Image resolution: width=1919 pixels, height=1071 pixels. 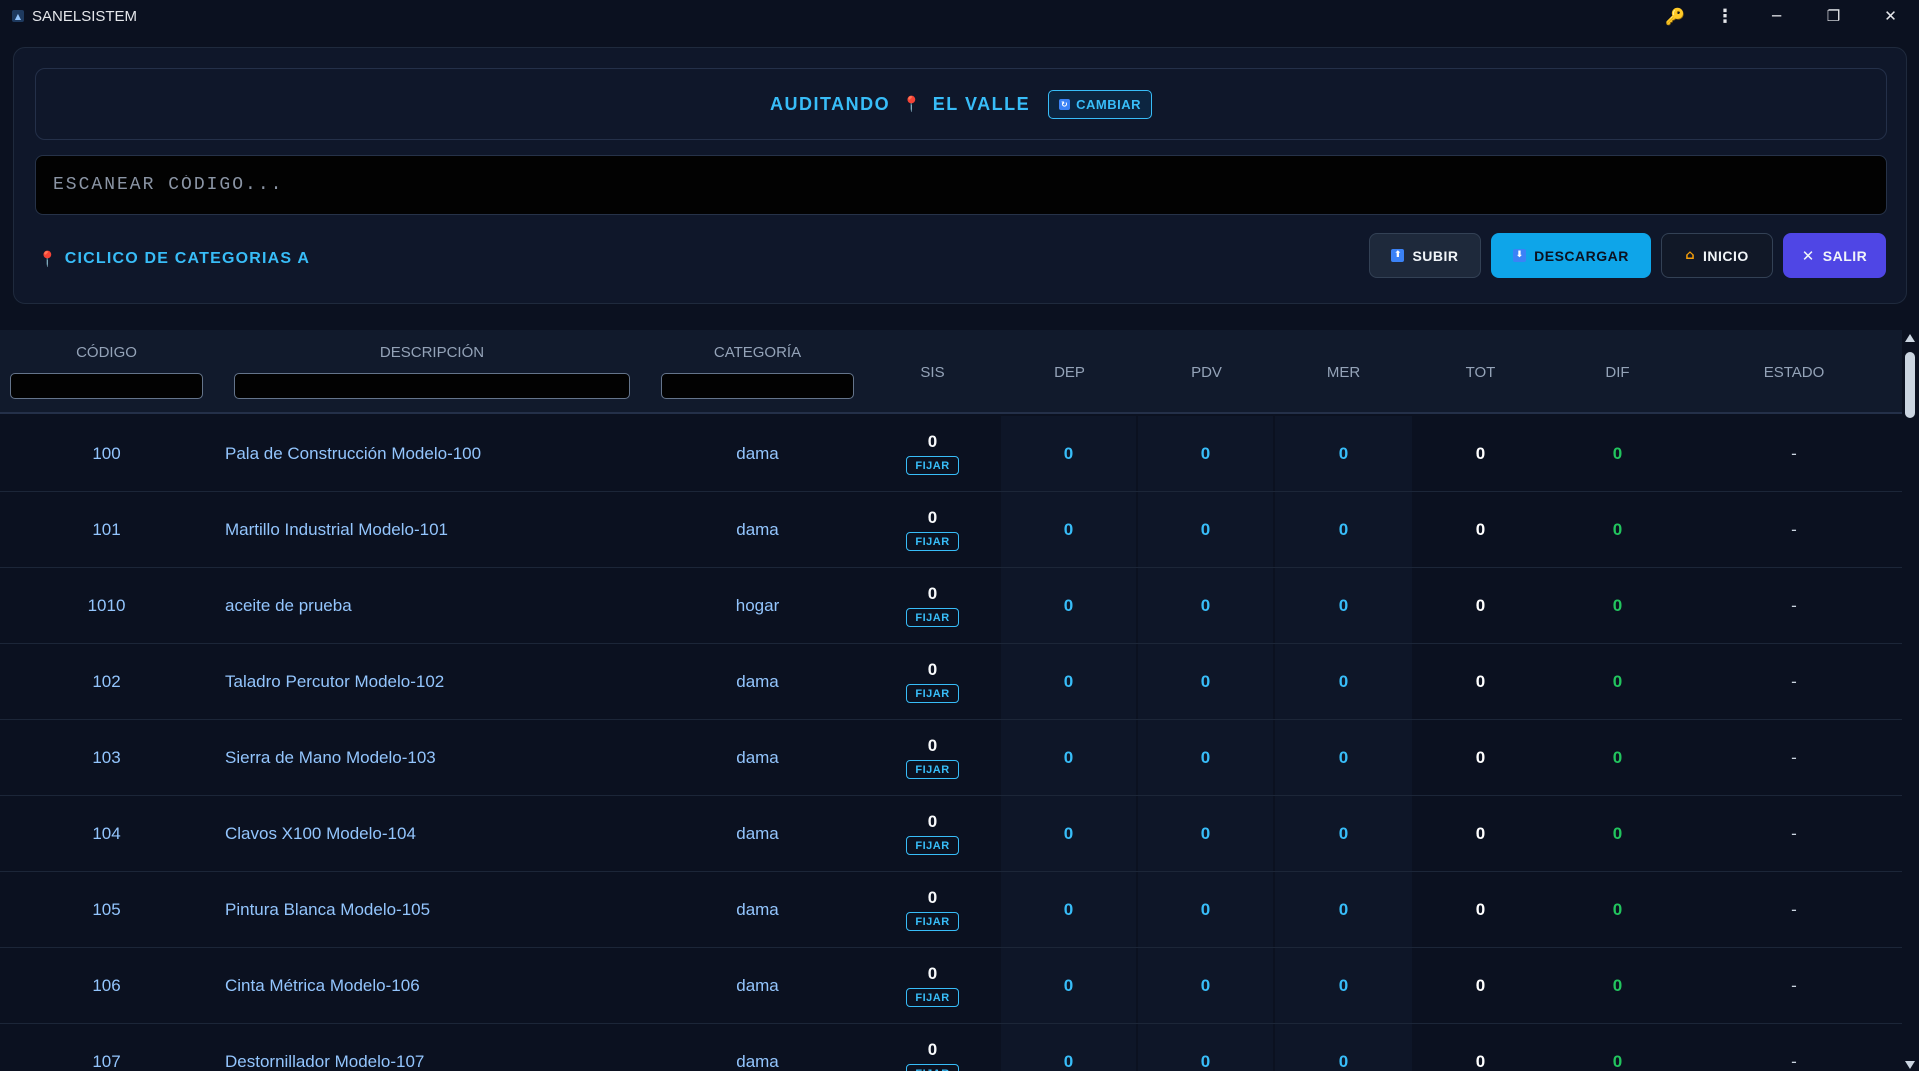 I want to click on filter-categoria-input, so click(x=757, y=386).